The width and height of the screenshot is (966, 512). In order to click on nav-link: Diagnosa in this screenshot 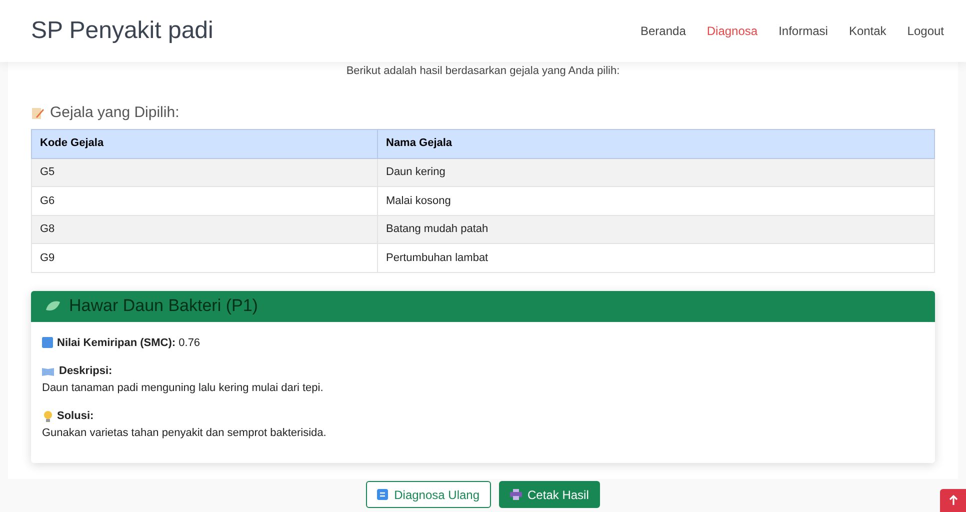, I will do `click(732, 31)`.